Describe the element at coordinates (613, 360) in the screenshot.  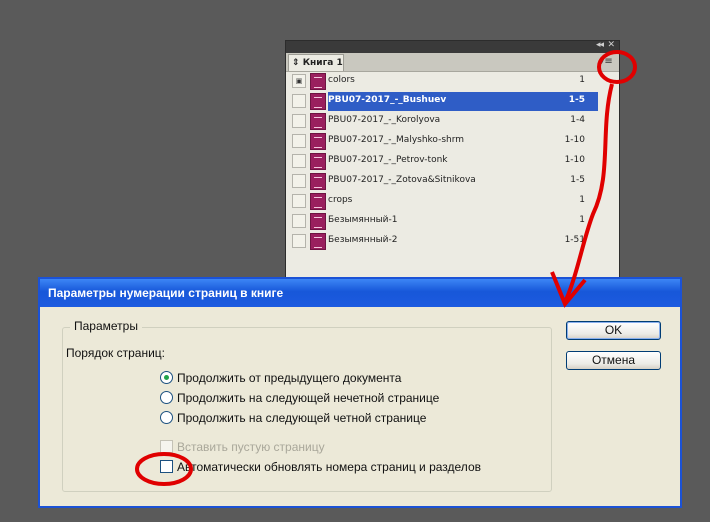
I see `cancel-button: Отмена` at that location.